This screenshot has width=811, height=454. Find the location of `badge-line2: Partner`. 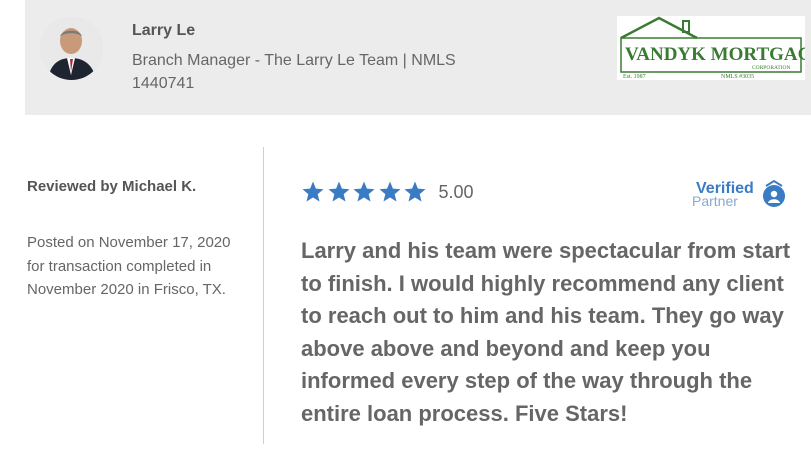

badge-line2: Partner is located at coordinates (715, 201).